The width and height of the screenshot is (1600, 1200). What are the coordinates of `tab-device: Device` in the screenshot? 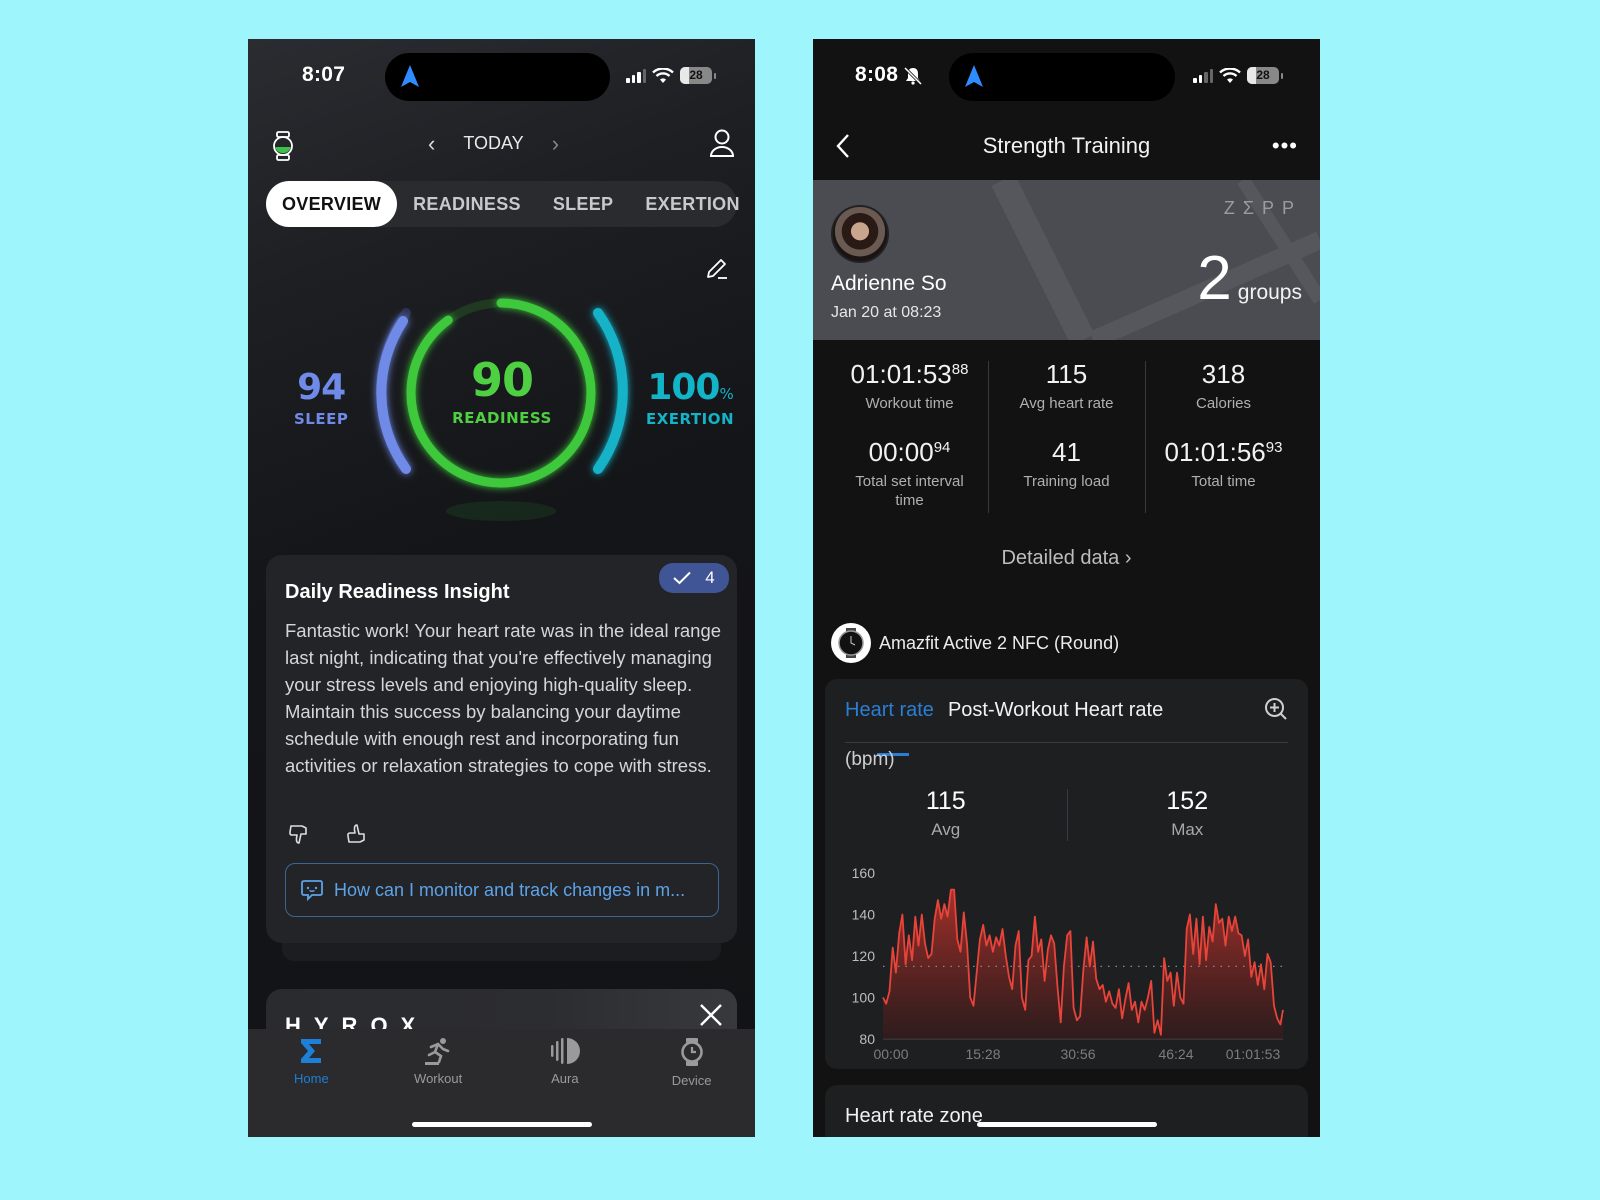 It's located at (691, 1087).